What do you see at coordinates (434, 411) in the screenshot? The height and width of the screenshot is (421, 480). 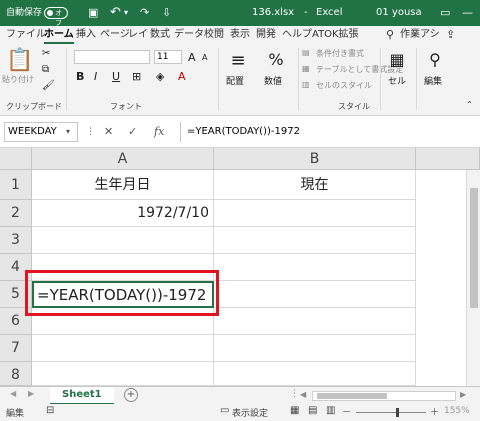 I see `zoom-in-button: ＋` at bounding box center [434, 411].